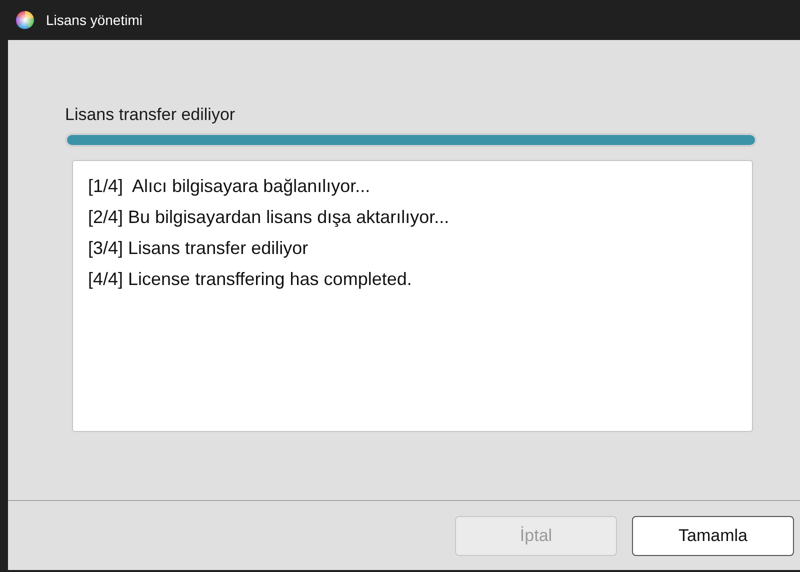 This screenshot has width=800, height=572. I want to click on log-line: [3/4] Lisans transfer ediliyor, so click(199, 248).